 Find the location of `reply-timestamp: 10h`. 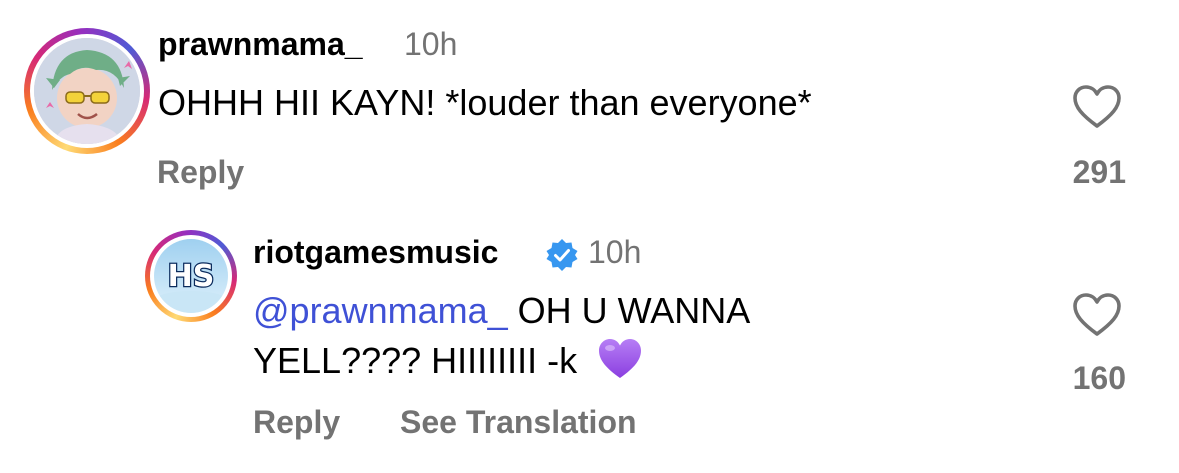

reply-timestamp: 10h is located at coordinates (615, 252).